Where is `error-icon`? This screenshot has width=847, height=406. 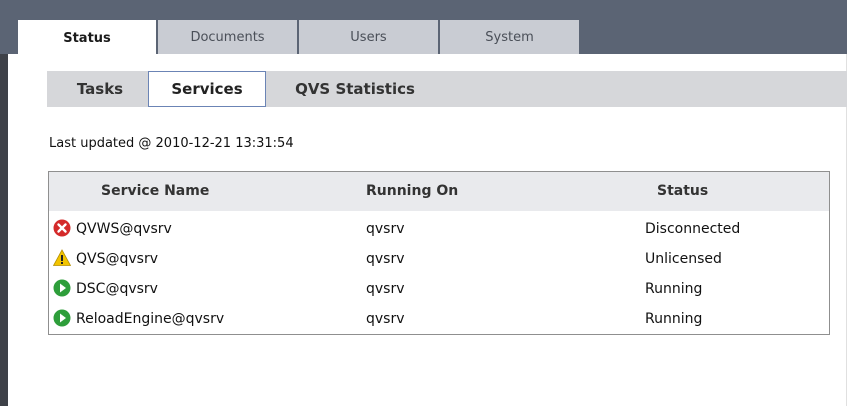 error-icon is located at coordinates (62, 228).